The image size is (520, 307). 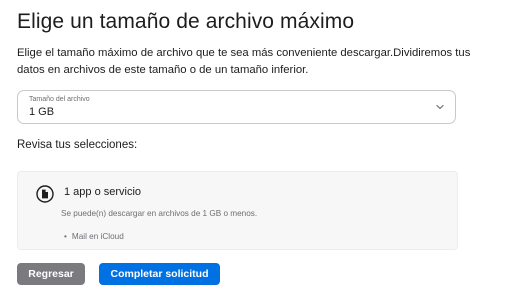 What do you see at coordinates (103, 192) in the screenshot?
I see `service-count: 1 app o servicio` at bounding box center [103, 192].